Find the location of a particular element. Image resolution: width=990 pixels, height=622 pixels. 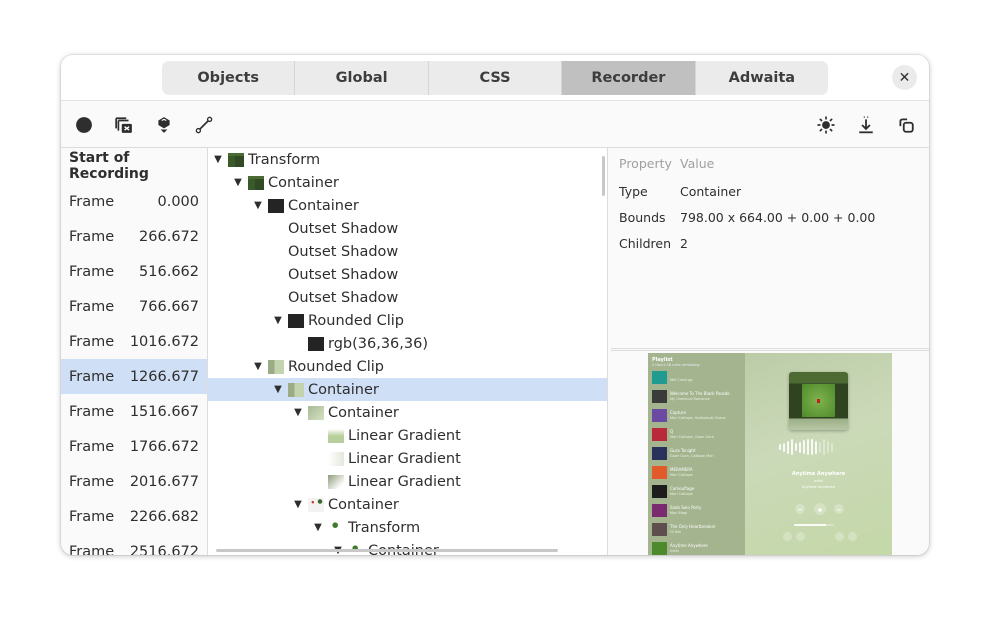

tab-objects: Objects is located at coordinates (229, 78).